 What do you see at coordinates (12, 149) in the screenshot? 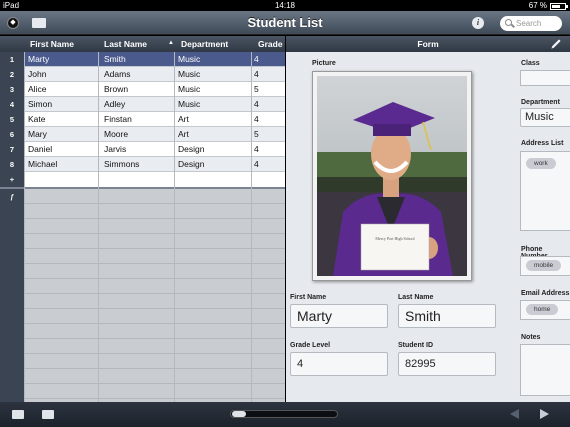
I see `row-number: 7` at bounding box center [12, 149].